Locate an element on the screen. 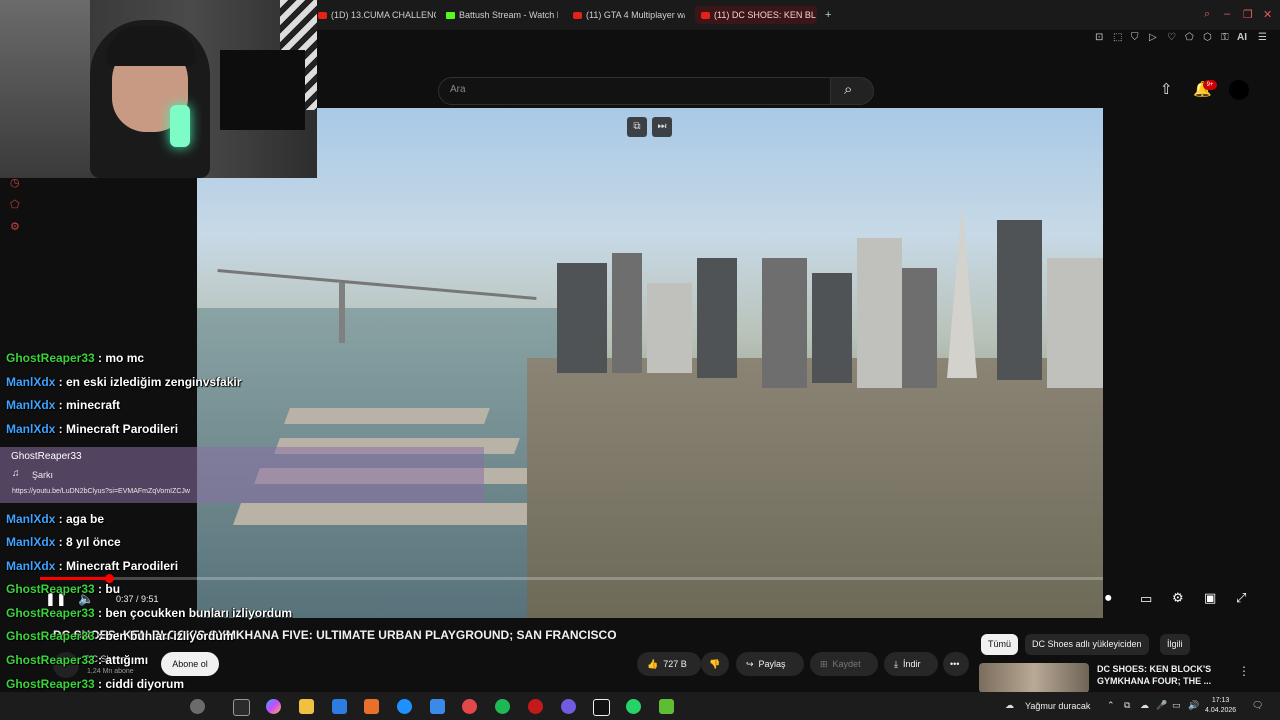 The image size is (1280, 720). chevron-up-icon: ⌃ is located at coordinates (1111, 705).